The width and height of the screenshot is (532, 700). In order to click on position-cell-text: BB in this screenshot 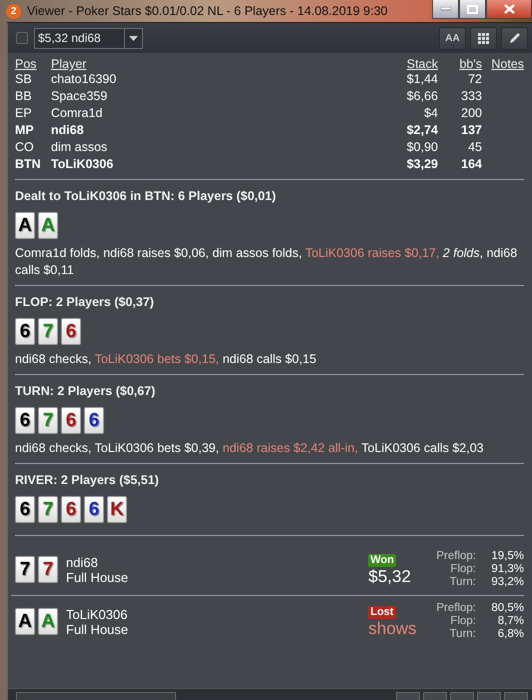, I will do `click(24, 96)`.